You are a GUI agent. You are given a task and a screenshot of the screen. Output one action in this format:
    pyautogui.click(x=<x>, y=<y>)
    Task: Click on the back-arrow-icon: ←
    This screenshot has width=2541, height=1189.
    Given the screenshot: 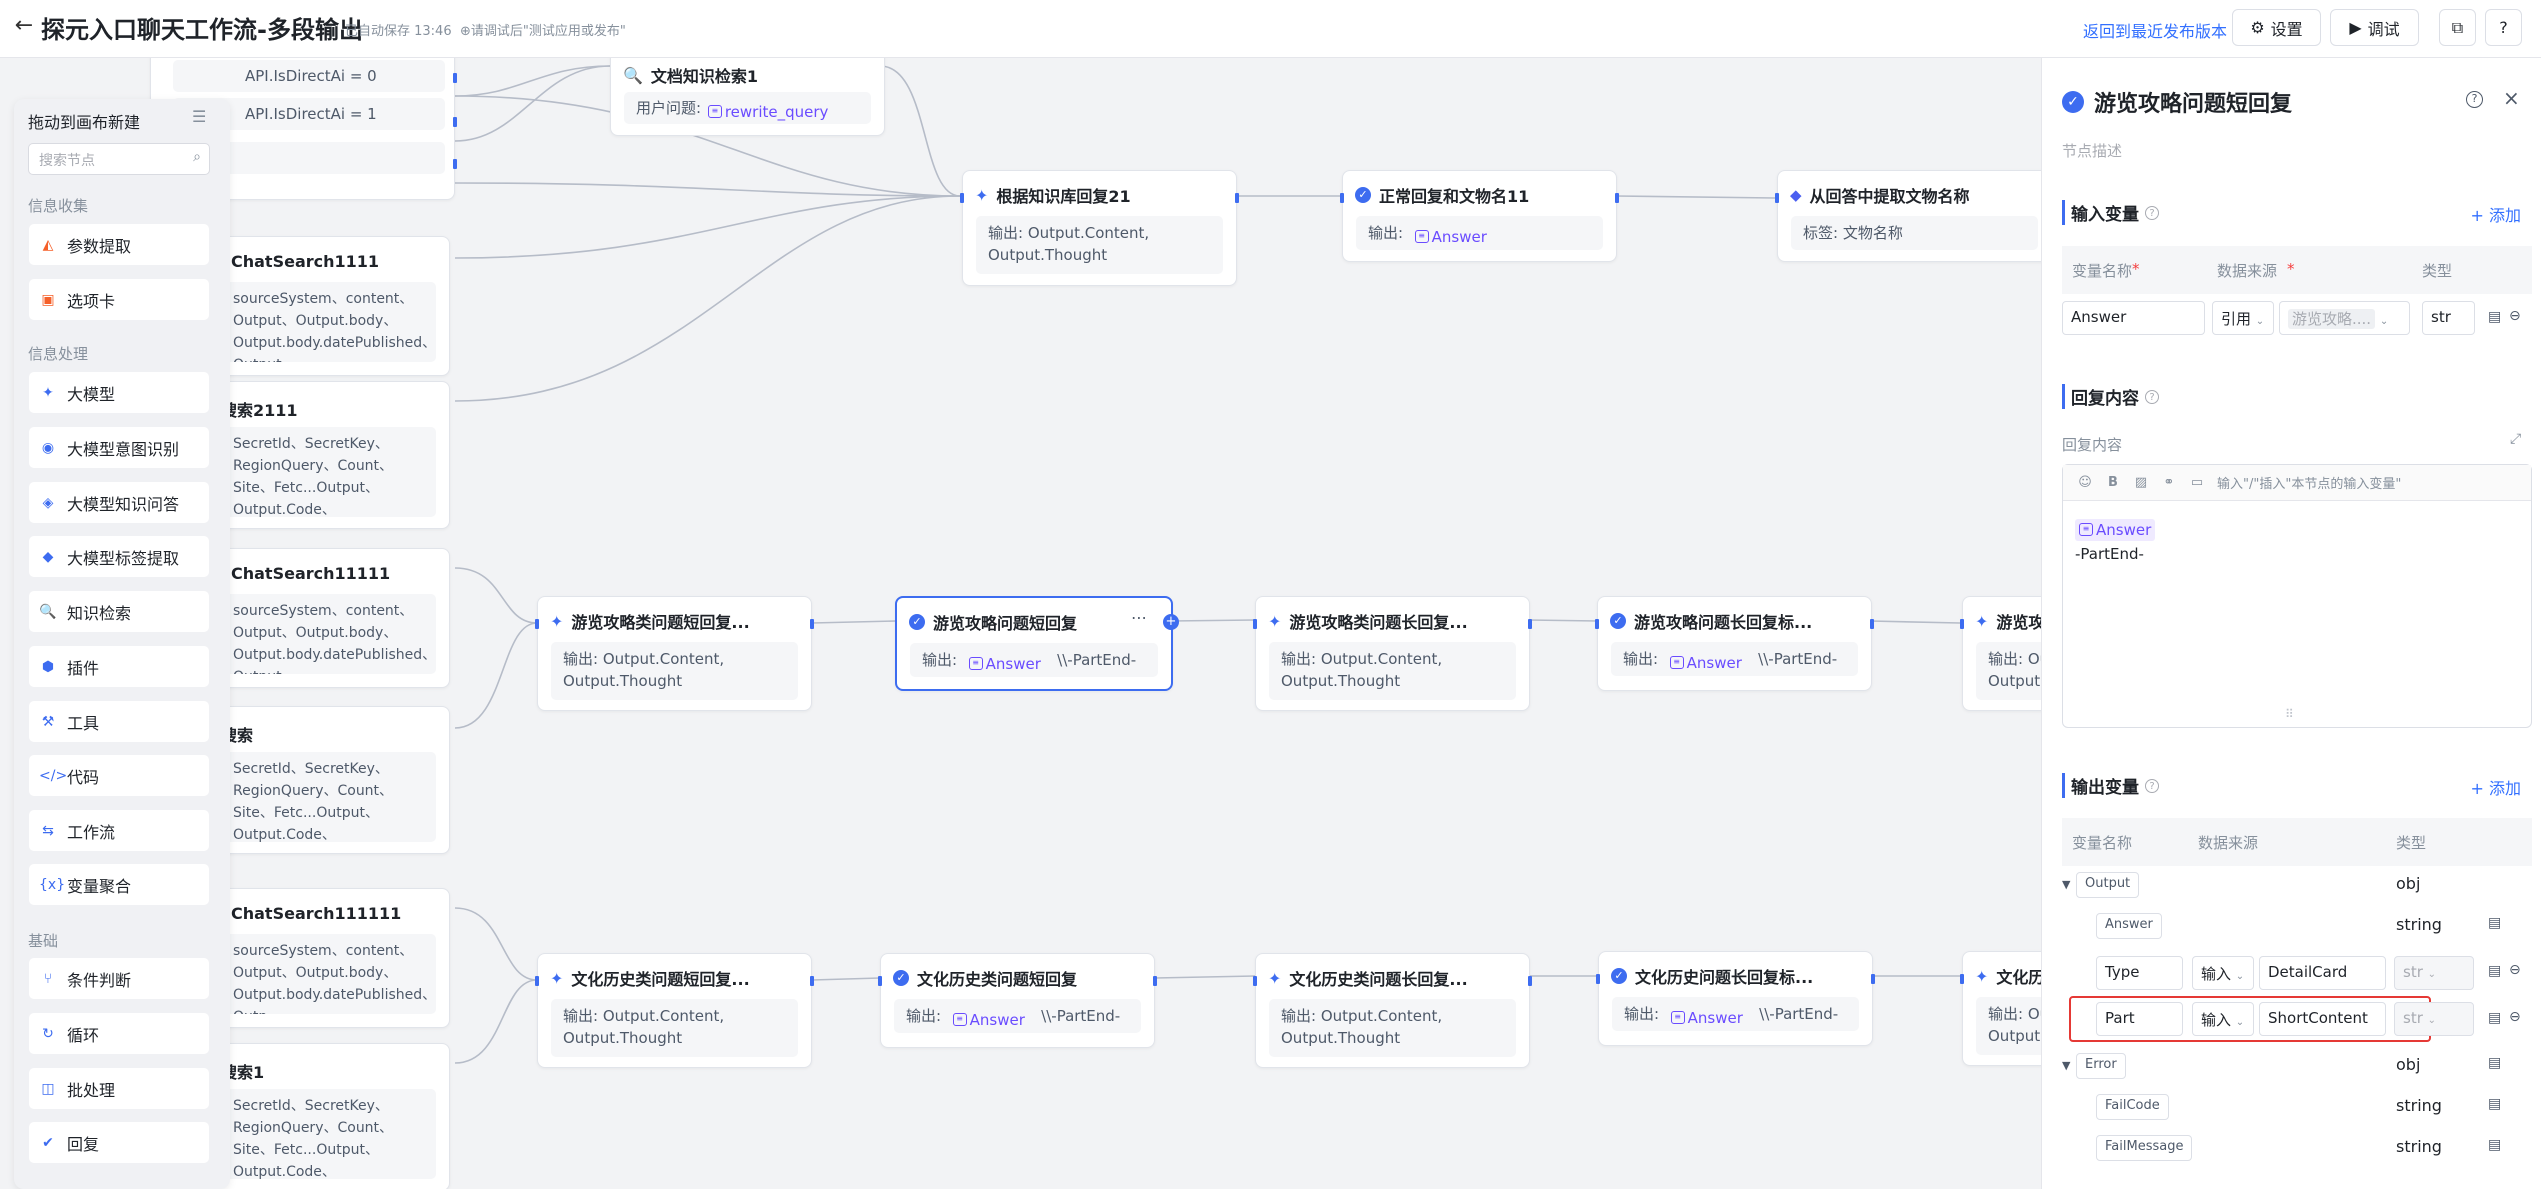 What is the action you would take?
    pyautogui.click(x=24, y=25)
    